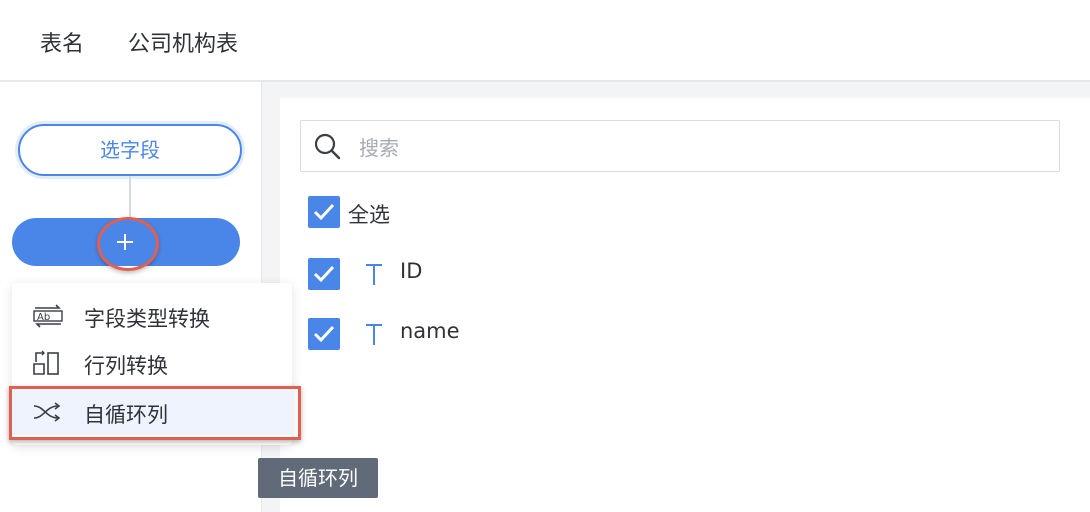 The image size is (1090, 512). I want to click on field-label-id: ID, so click(411, 271).